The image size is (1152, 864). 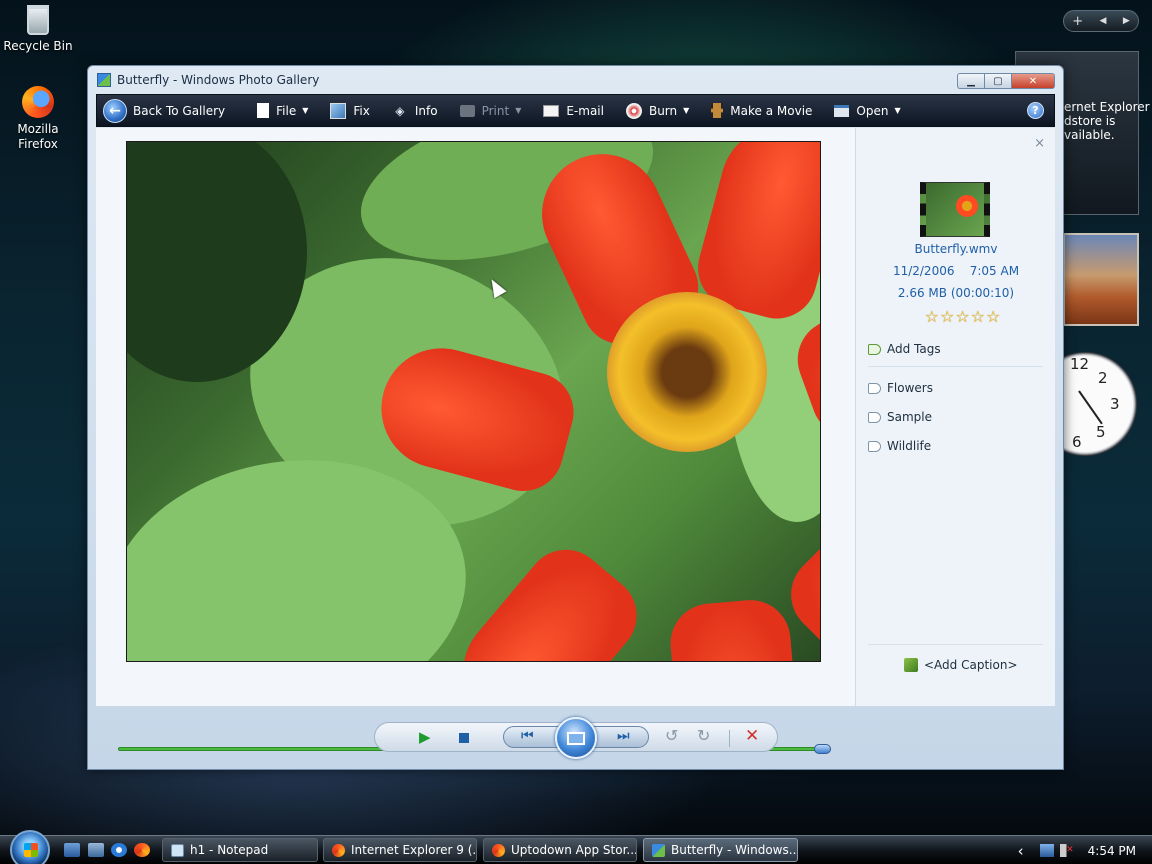 What do you see at coordinates (338, 850) in the screenshot?
I see `firefox-icon` at bounding box center [338, 850].